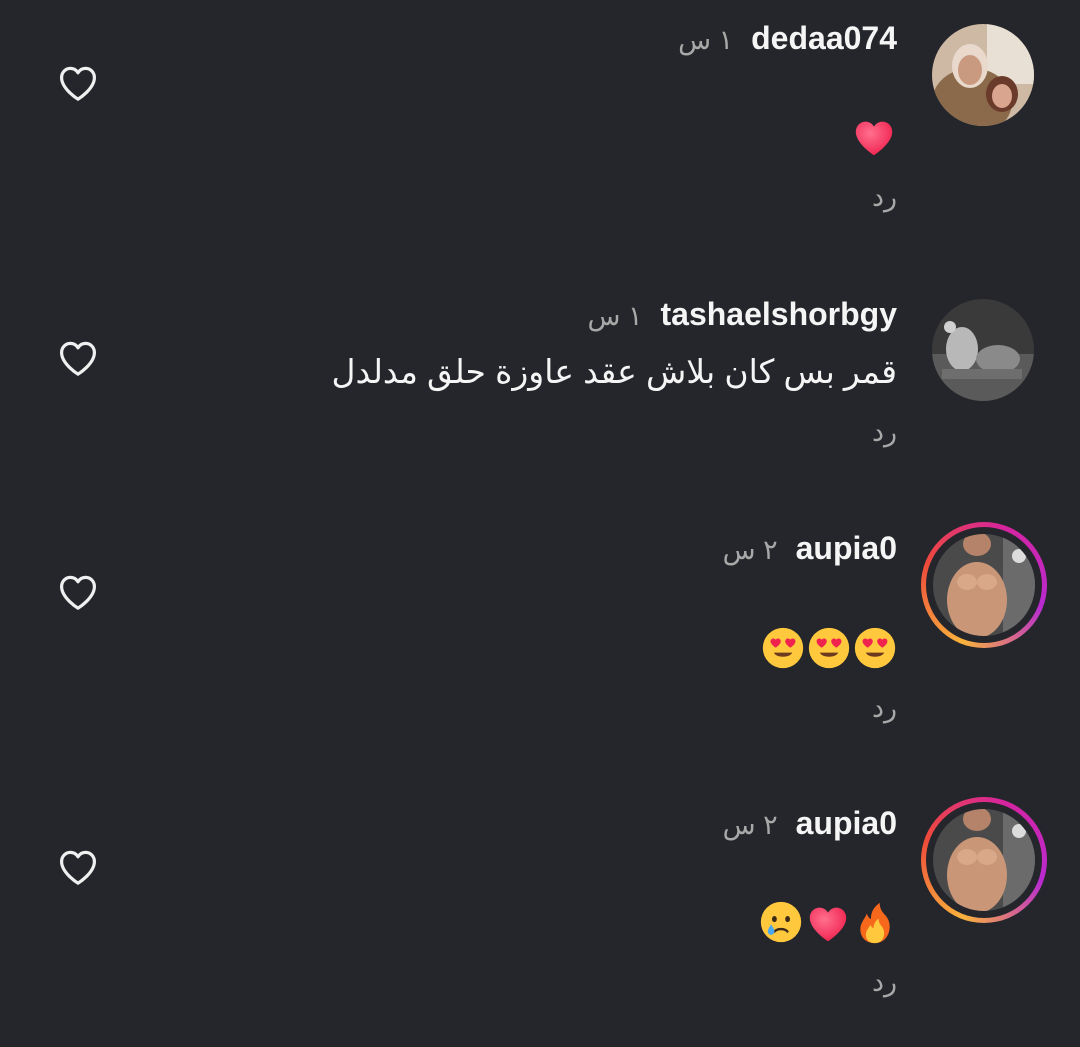  I want to click on comment-header: tashaelshorbgy ١ س, so click(743, 314).